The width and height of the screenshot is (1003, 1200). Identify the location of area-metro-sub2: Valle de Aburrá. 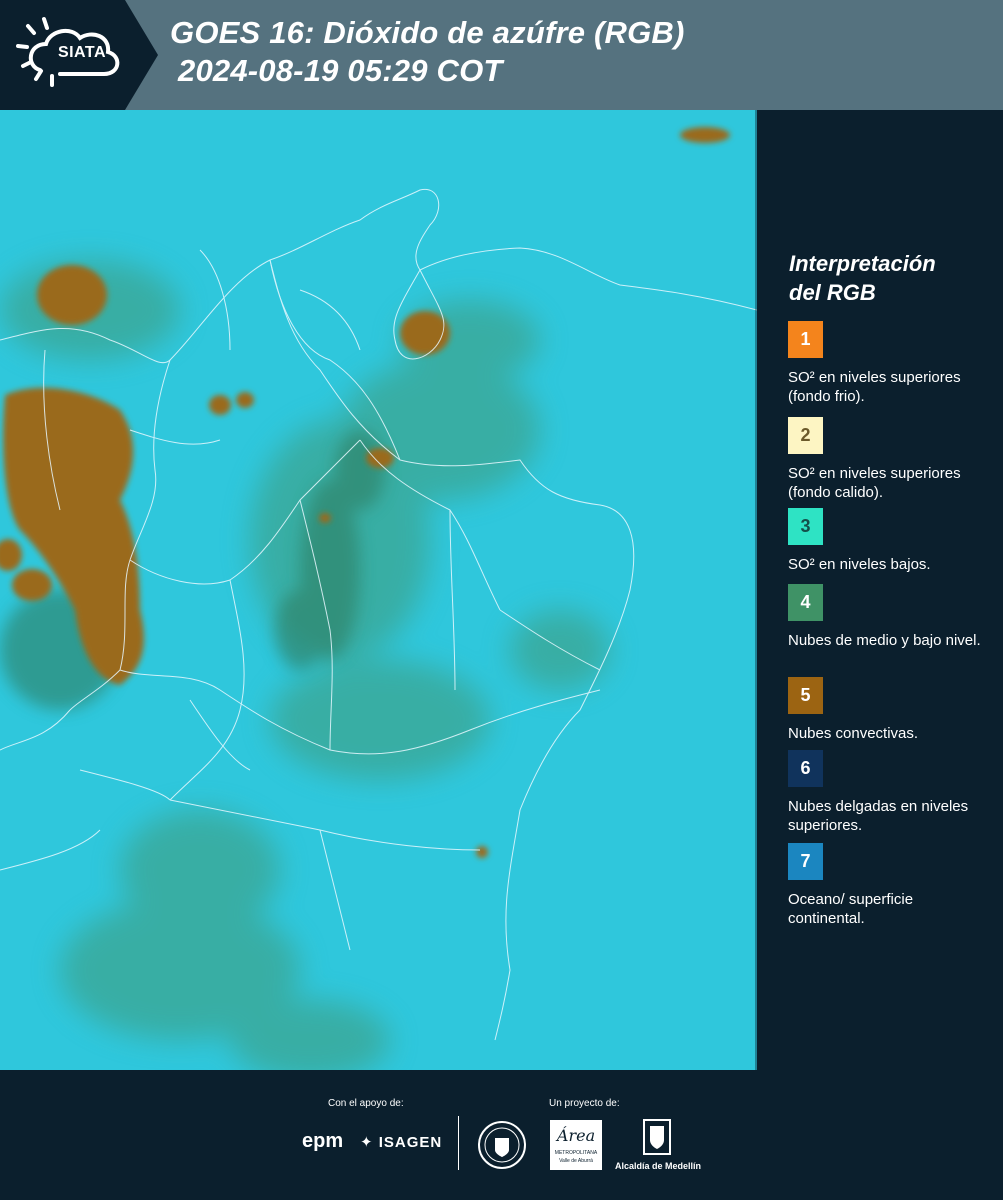
(576, 1161).